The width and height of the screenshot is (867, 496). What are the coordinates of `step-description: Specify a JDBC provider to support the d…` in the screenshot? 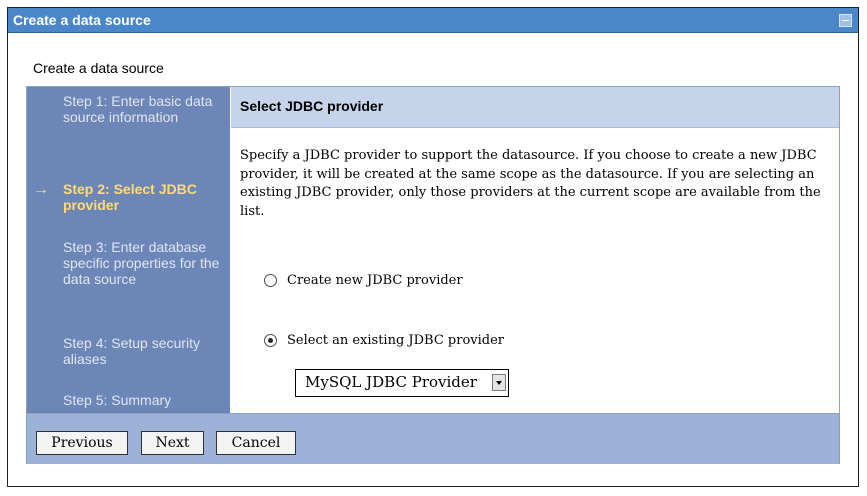 It's located at (530, 183).